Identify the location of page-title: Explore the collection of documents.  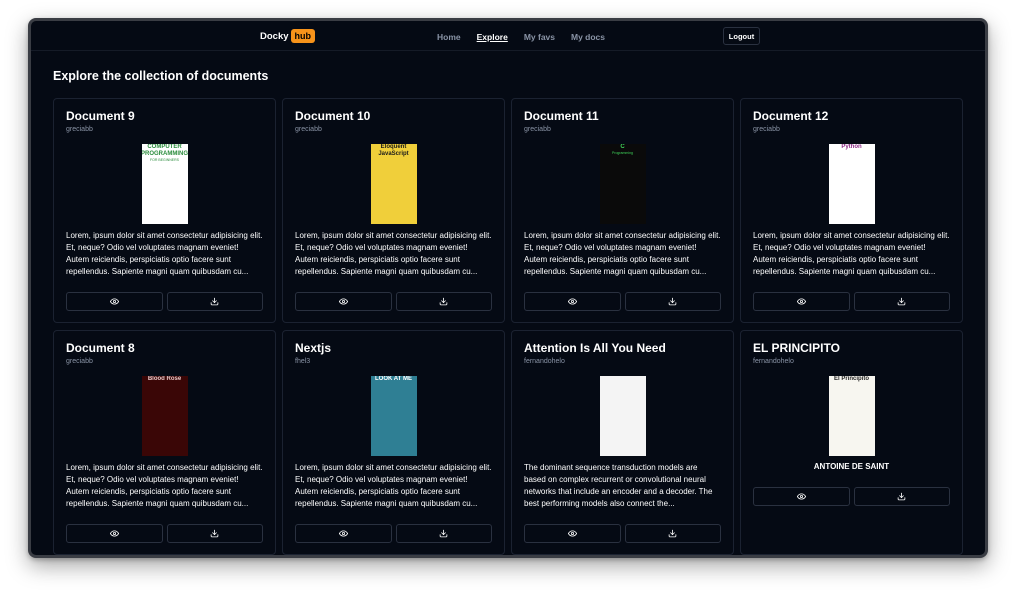
(161, 76).